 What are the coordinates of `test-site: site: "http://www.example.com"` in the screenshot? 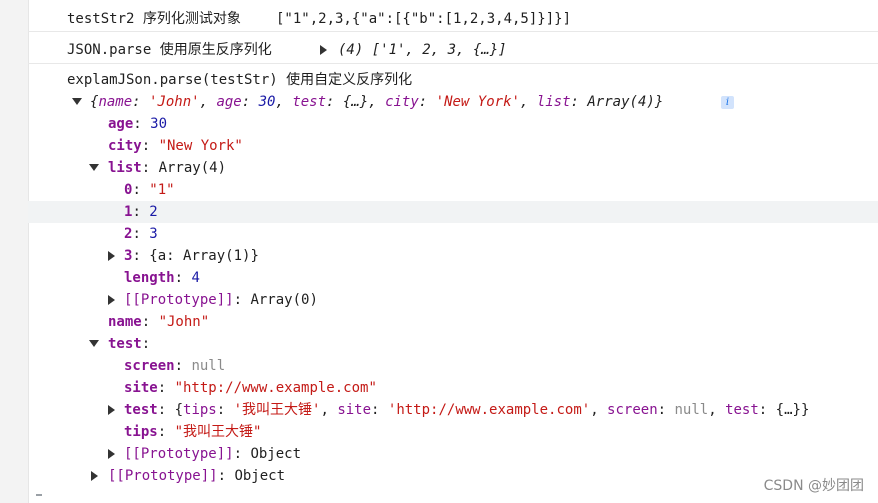 It's located at (250, 388).